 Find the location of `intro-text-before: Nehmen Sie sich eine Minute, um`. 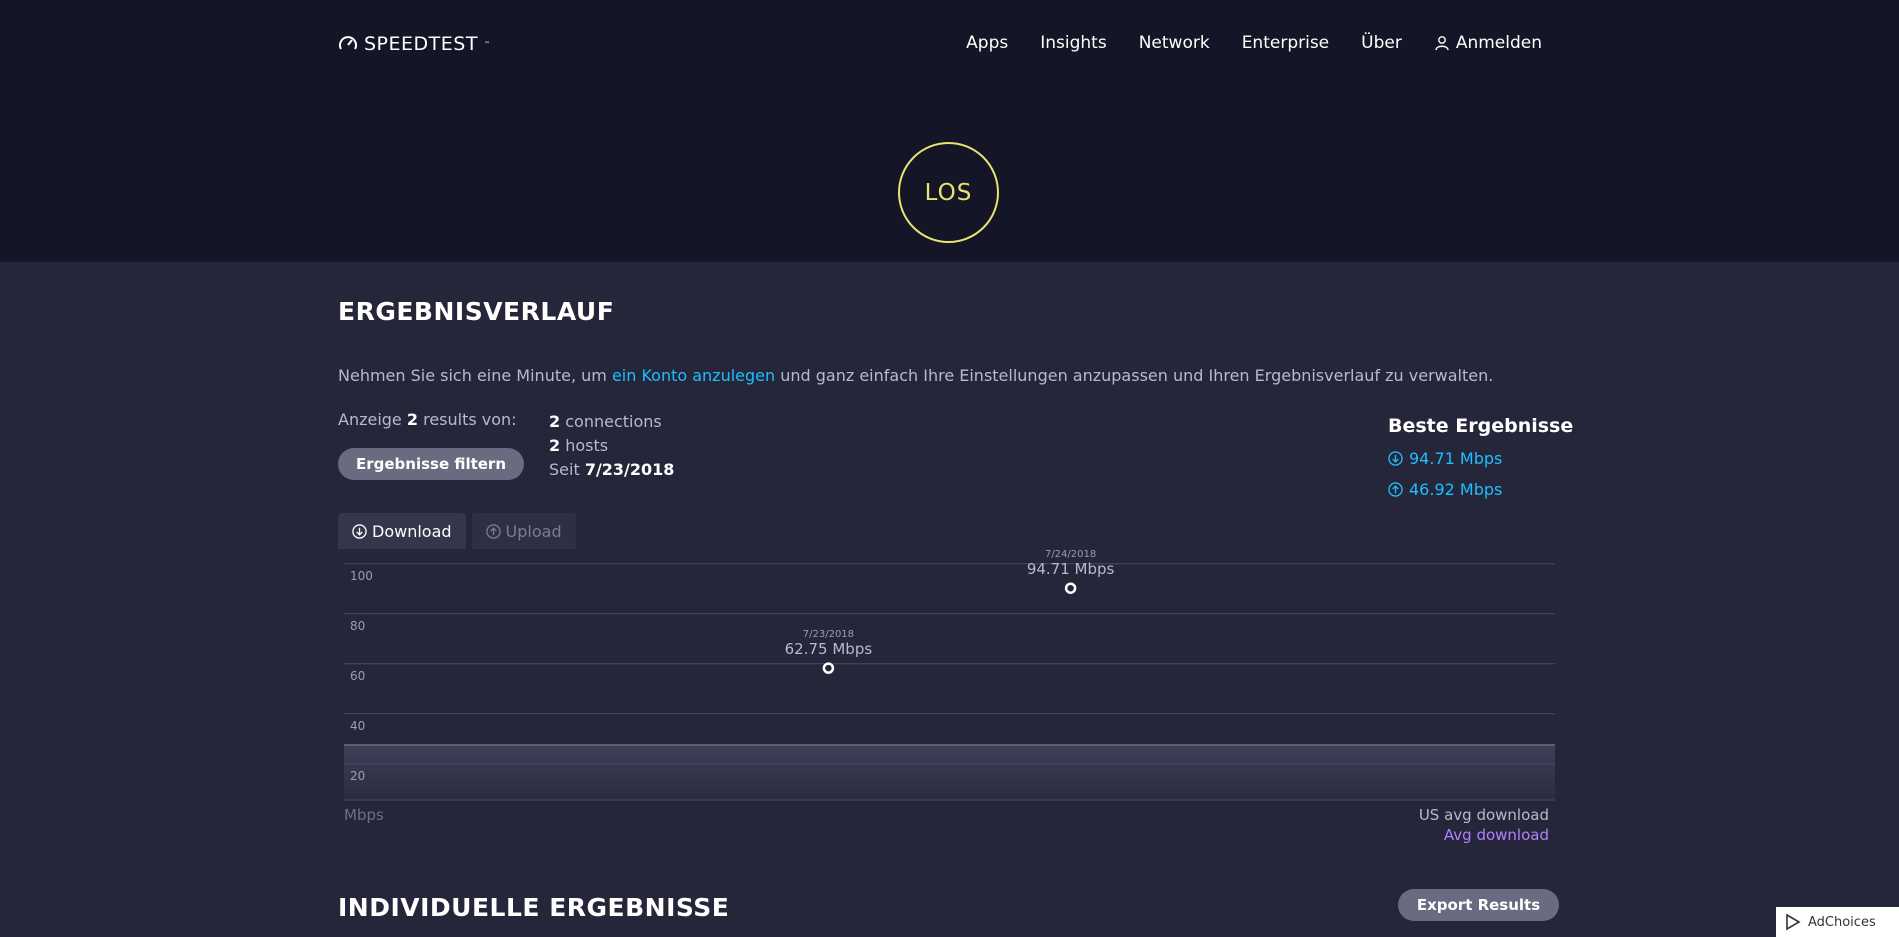

intro-text-before: Nehmen Sie sich eine Minute, um is located at coordinates (475, 375).